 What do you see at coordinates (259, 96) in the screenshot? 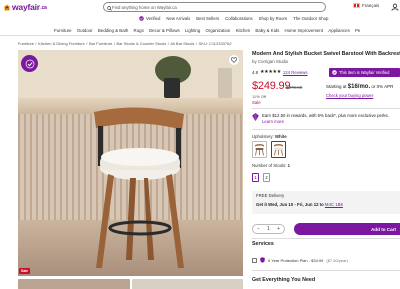
I see `percent-off: 11% Off` at bounding box center [259, 96].